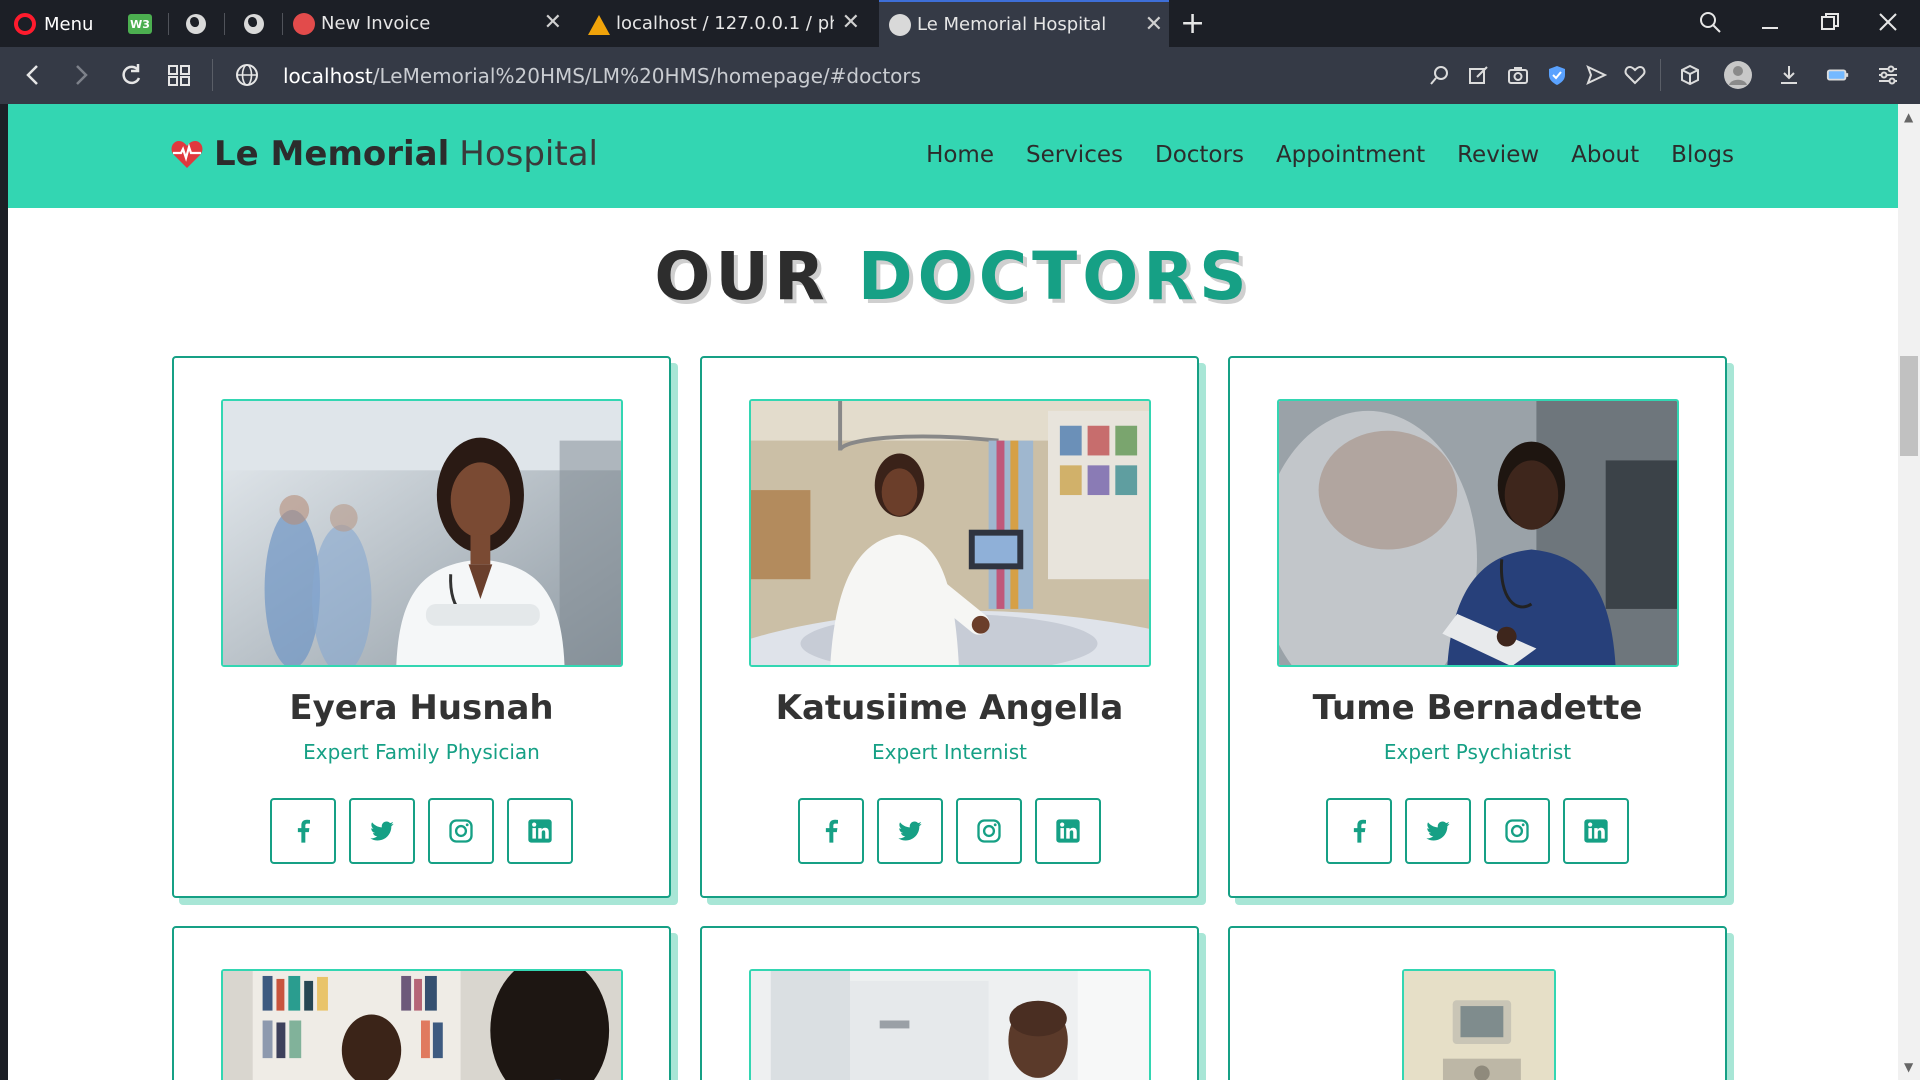 This screenshot has height=1080, width=1920. I want to click on nav-appointment: Appointment, so click(1350, 155).